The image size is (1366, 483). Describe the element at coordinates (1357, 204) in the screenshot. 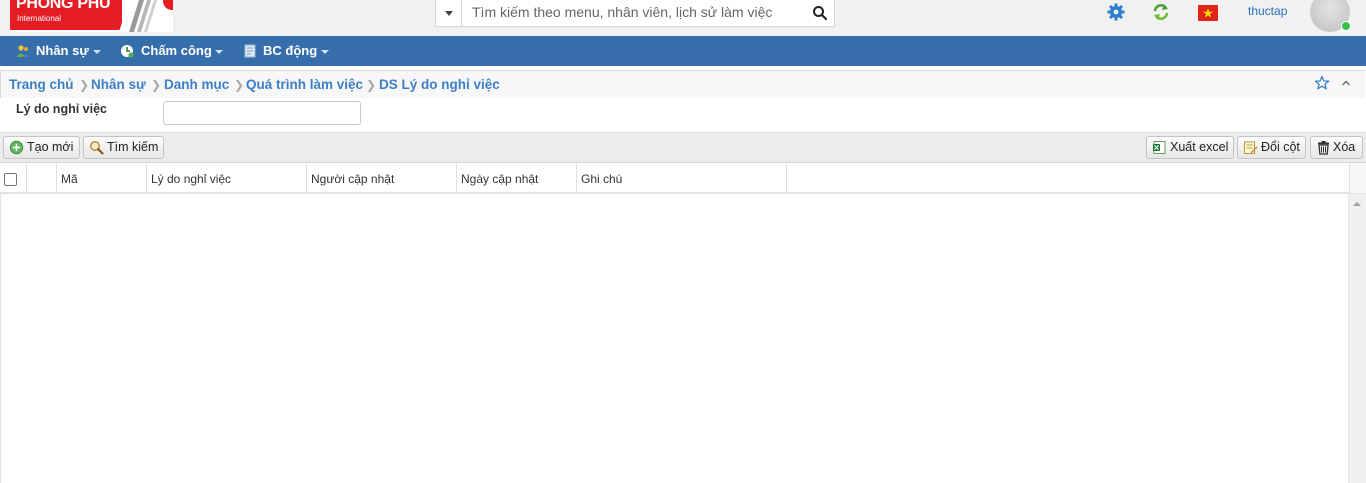

I see `scroll-up-arrow-icon` at that location.